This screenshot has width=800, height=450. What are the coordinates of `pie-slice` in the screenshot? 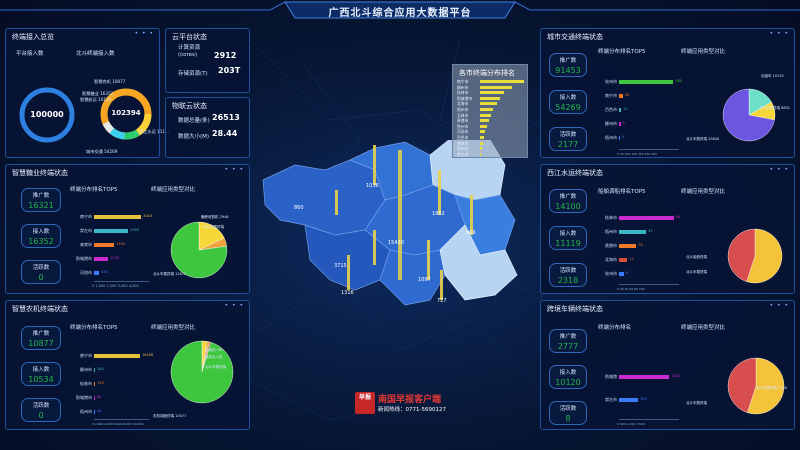 It's located at (202, 372).